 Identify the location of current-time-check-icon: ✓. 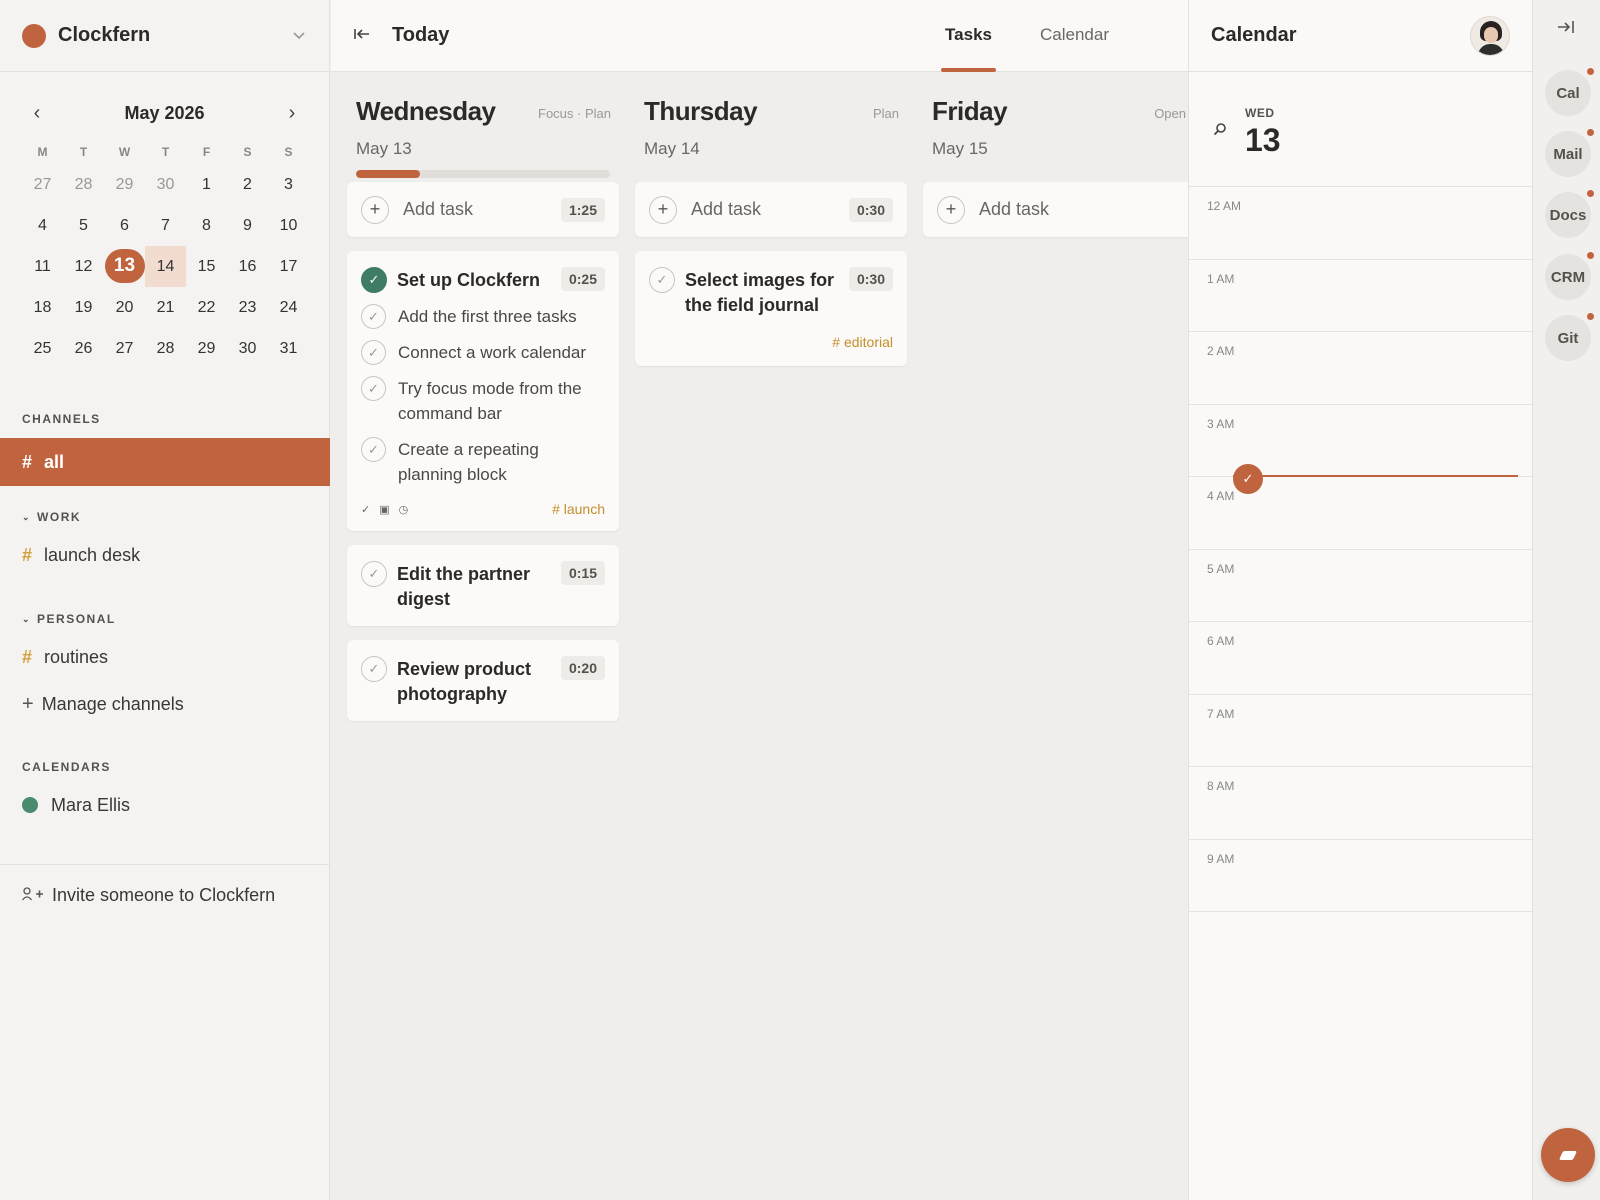
(1248, 479).